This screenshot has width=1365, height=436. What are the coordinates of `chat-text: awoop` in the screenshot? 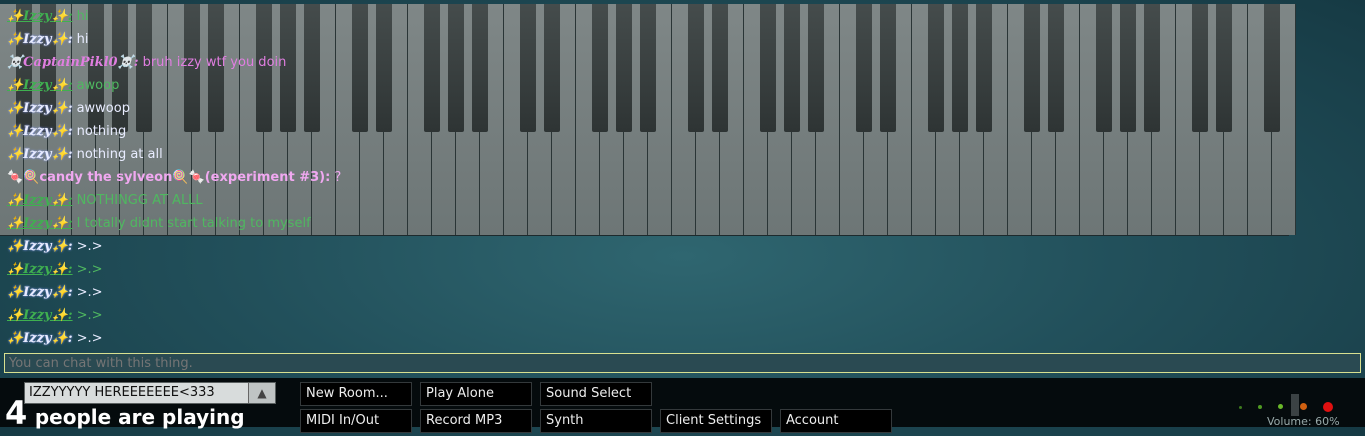 It's located at (98, 85).